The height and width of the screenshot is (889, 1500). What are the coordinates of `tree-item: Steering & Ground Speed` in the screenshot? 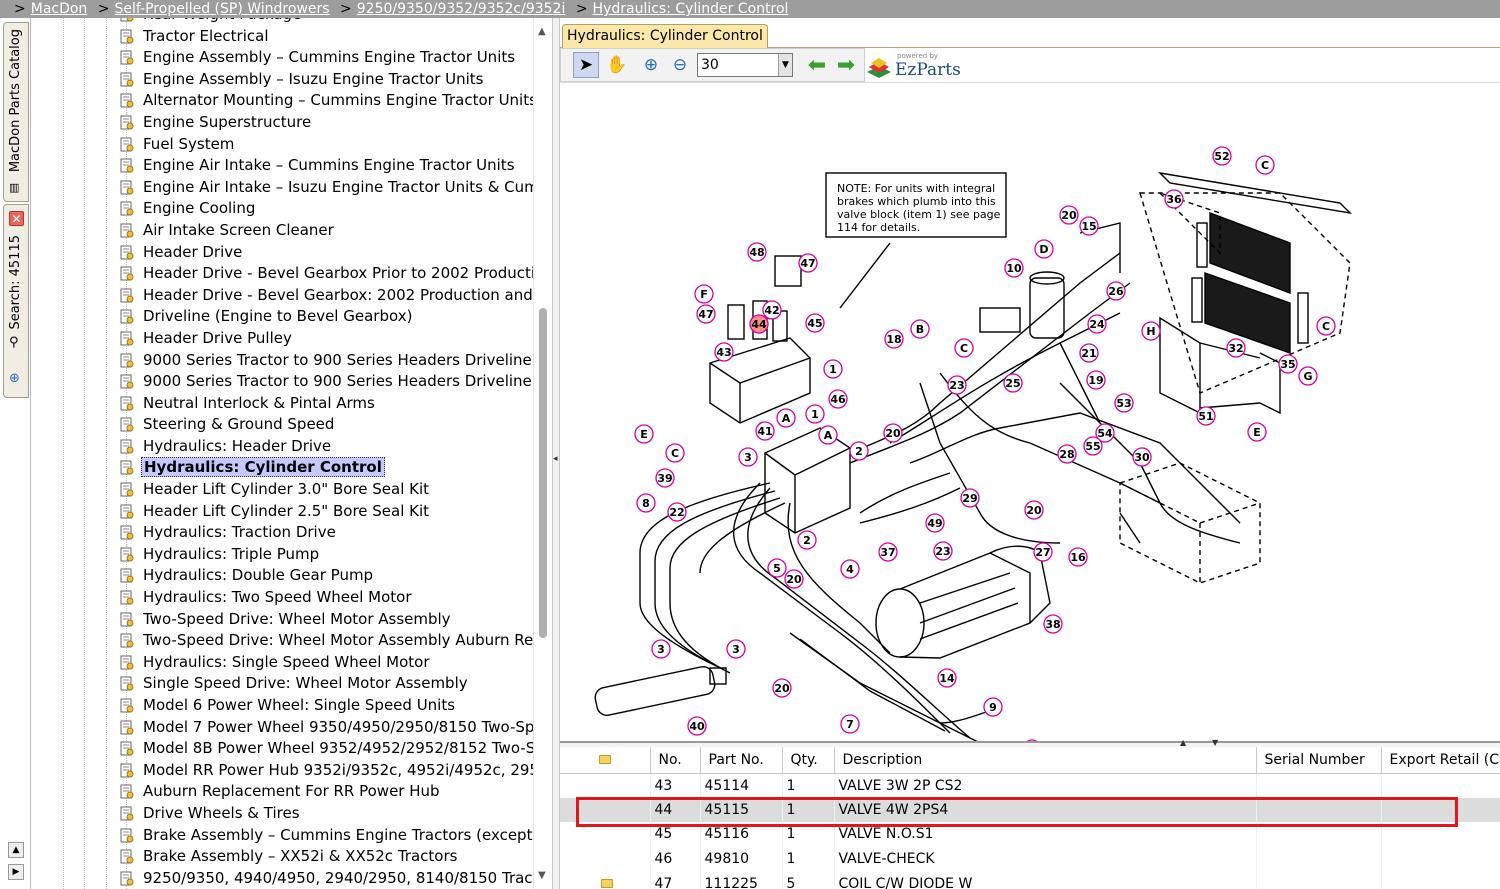 It's located at (335, 425).